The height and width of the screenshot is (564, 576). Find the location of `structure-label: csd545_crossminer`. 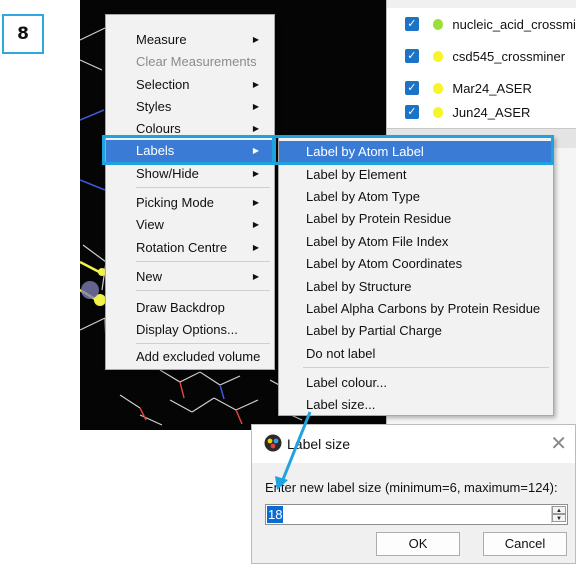

structure-label: csd545_crossminer is located at coordinates (509, 56).